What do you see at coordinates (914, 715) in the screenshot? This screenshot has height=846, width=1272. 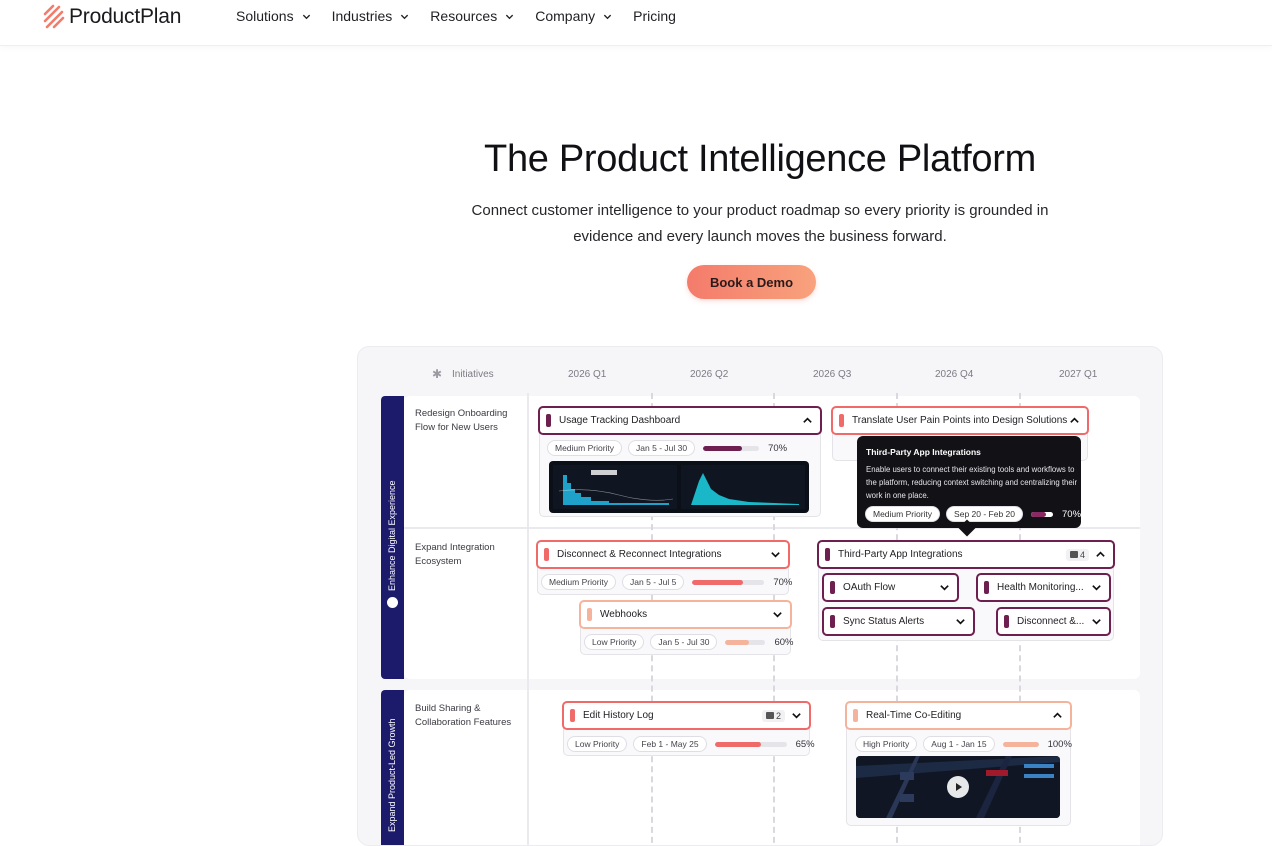 I see `card-title: Real-Time Co-Editing` at bounding box center [914, 715].